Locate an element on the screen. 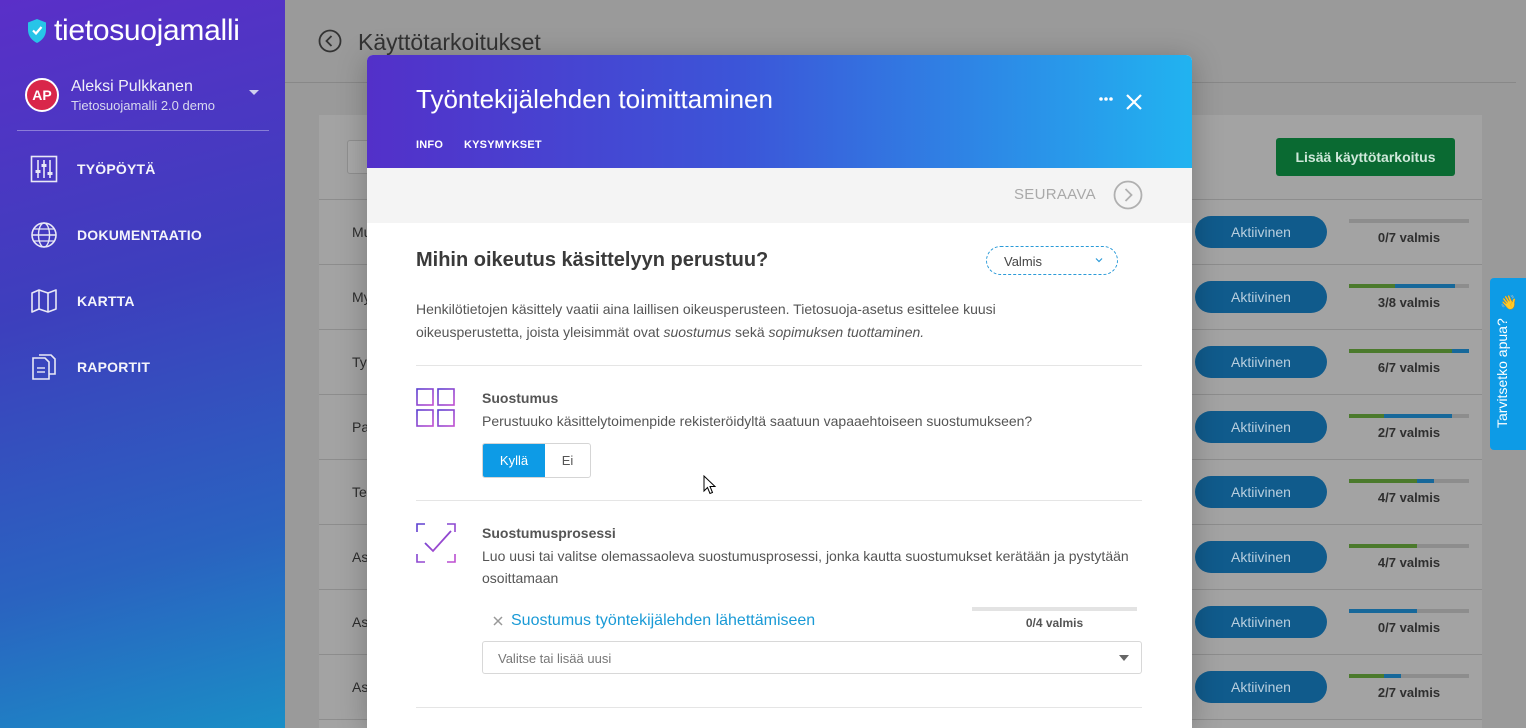 The width and height of the screenshot is (1526, 728). help-tab-label: Tarvitsetko apua? is located at coordinates (1502, 373).